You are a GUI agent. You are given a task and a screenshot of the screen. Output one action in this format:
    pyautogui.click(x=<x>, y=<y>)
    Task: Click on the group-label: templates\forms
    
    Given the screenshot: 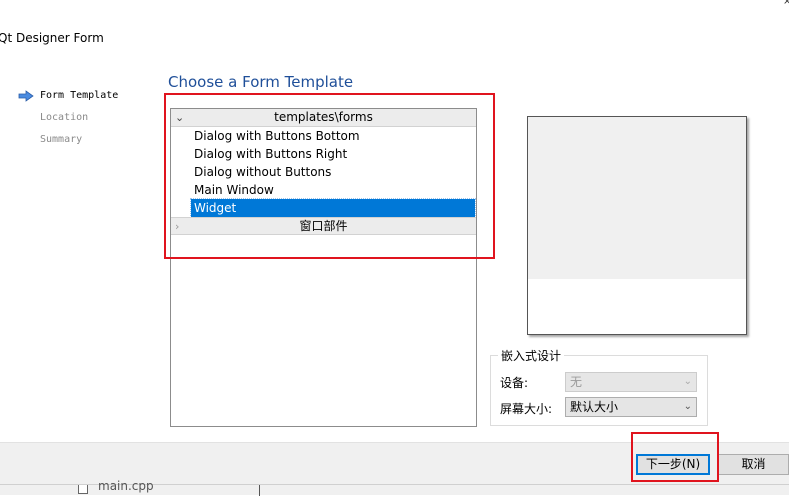 What is the action you would take?
    pyautogui.click(x=323, y=117)
    